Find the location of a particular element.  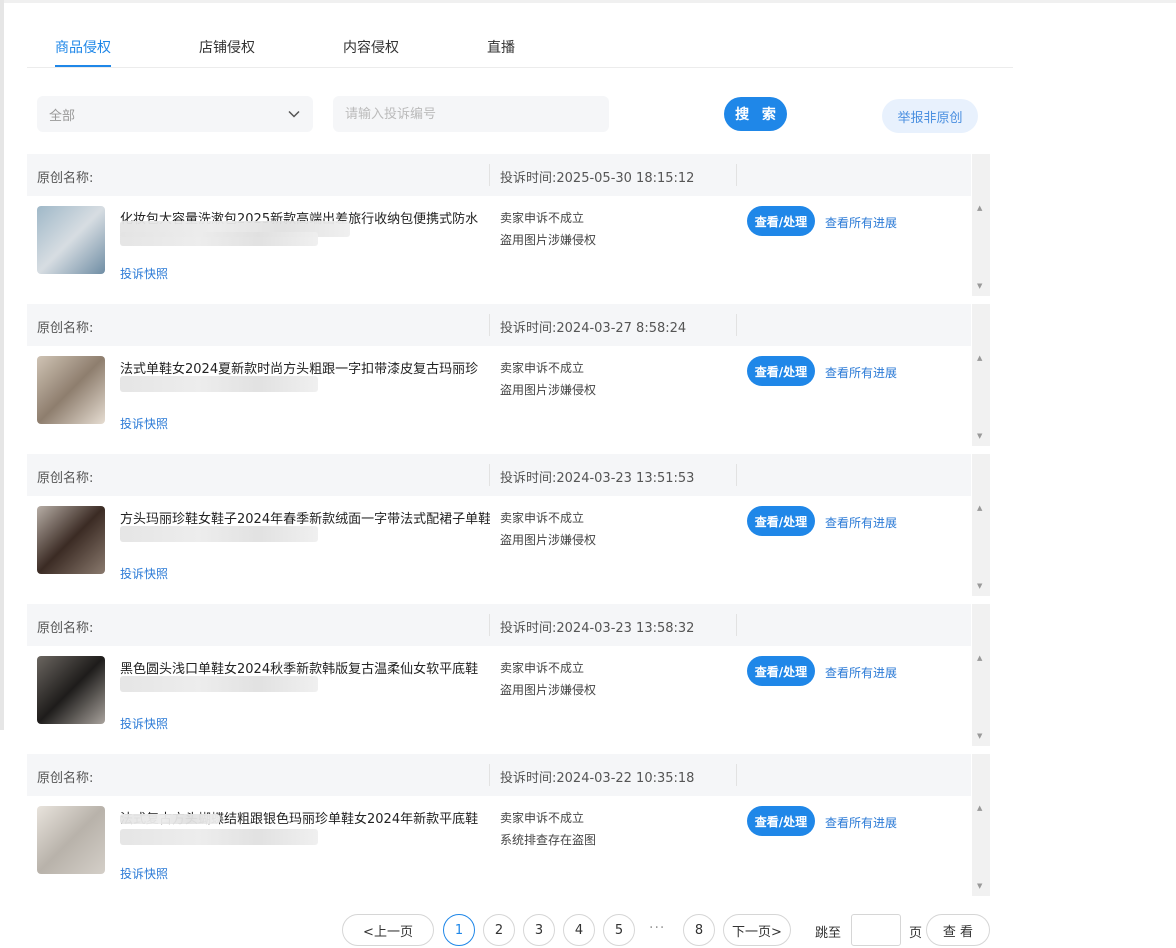

complaint-time: 投诉时间:2024-03-23 13:58:32 is located at coordinates (597, 628).